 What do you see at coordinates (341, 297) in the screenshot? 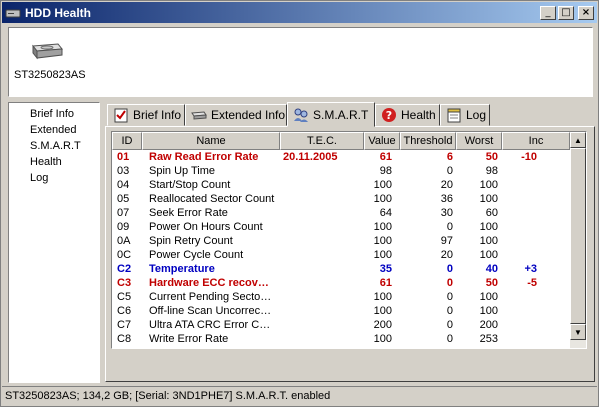
I see `table-row: C5 Current Pending Secto… 100 0 100` at bounding box center [341, 297].